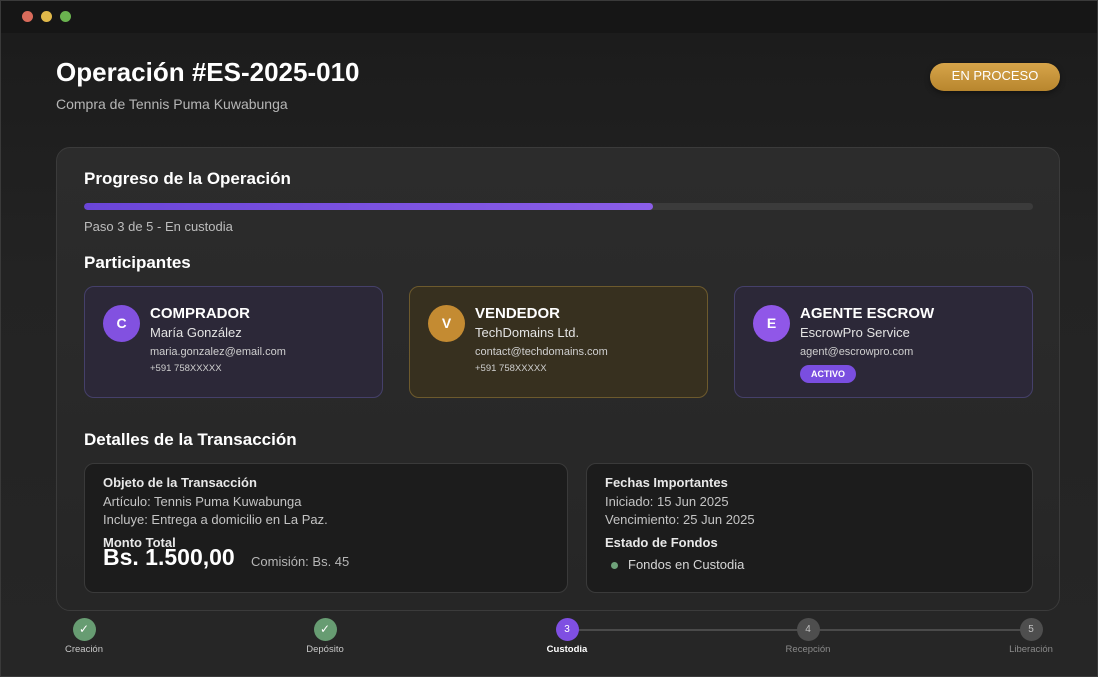  I want to click on status-badge: EN PROCESO, so click(995, 77).